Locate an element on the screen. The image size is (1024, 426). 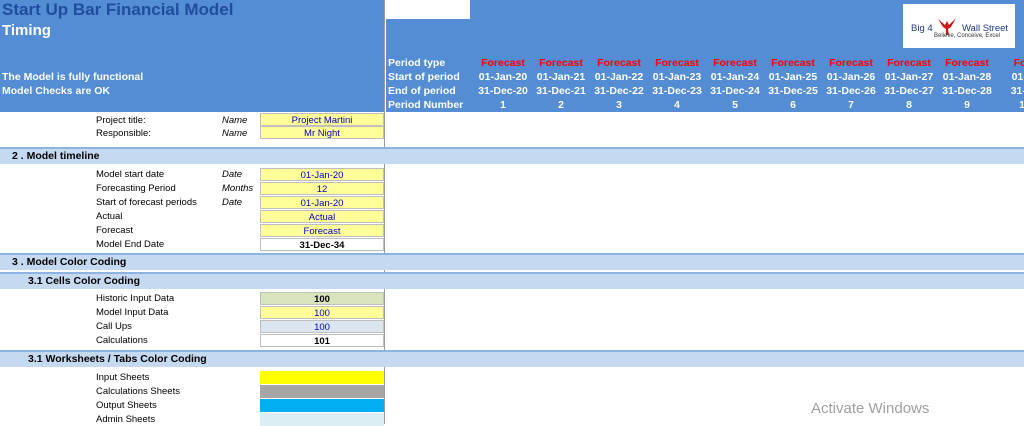
end-period-label: End of period is located at coordinates (422, 91).